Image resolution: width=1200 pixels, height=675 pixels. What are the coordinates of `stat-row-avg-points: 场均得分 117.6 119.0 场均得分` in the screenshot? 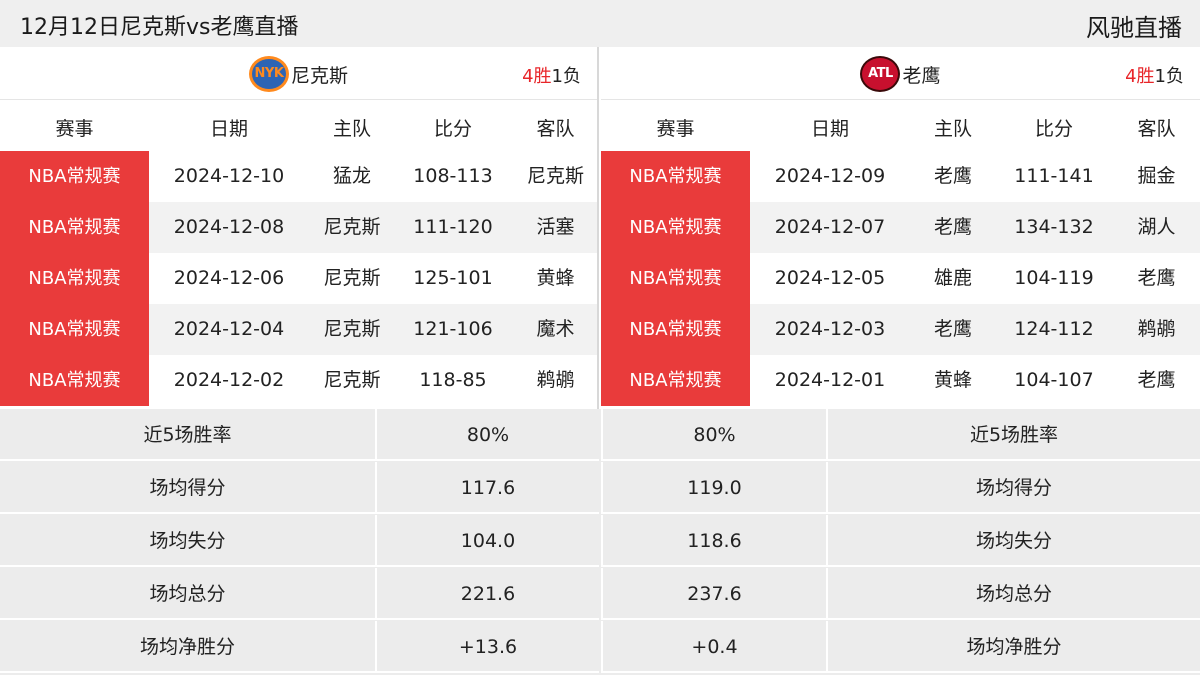 It's located at (600, 488).